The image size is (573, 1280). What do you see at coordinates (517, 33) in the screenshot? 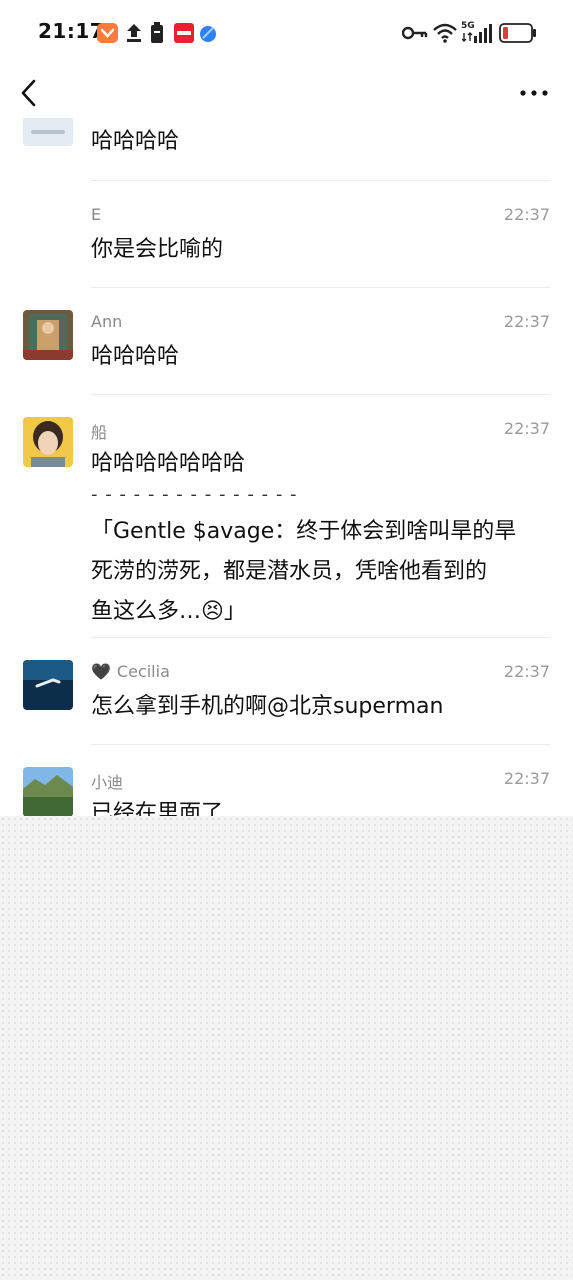
I see `battery-icon` at bounding box center [517, 33].